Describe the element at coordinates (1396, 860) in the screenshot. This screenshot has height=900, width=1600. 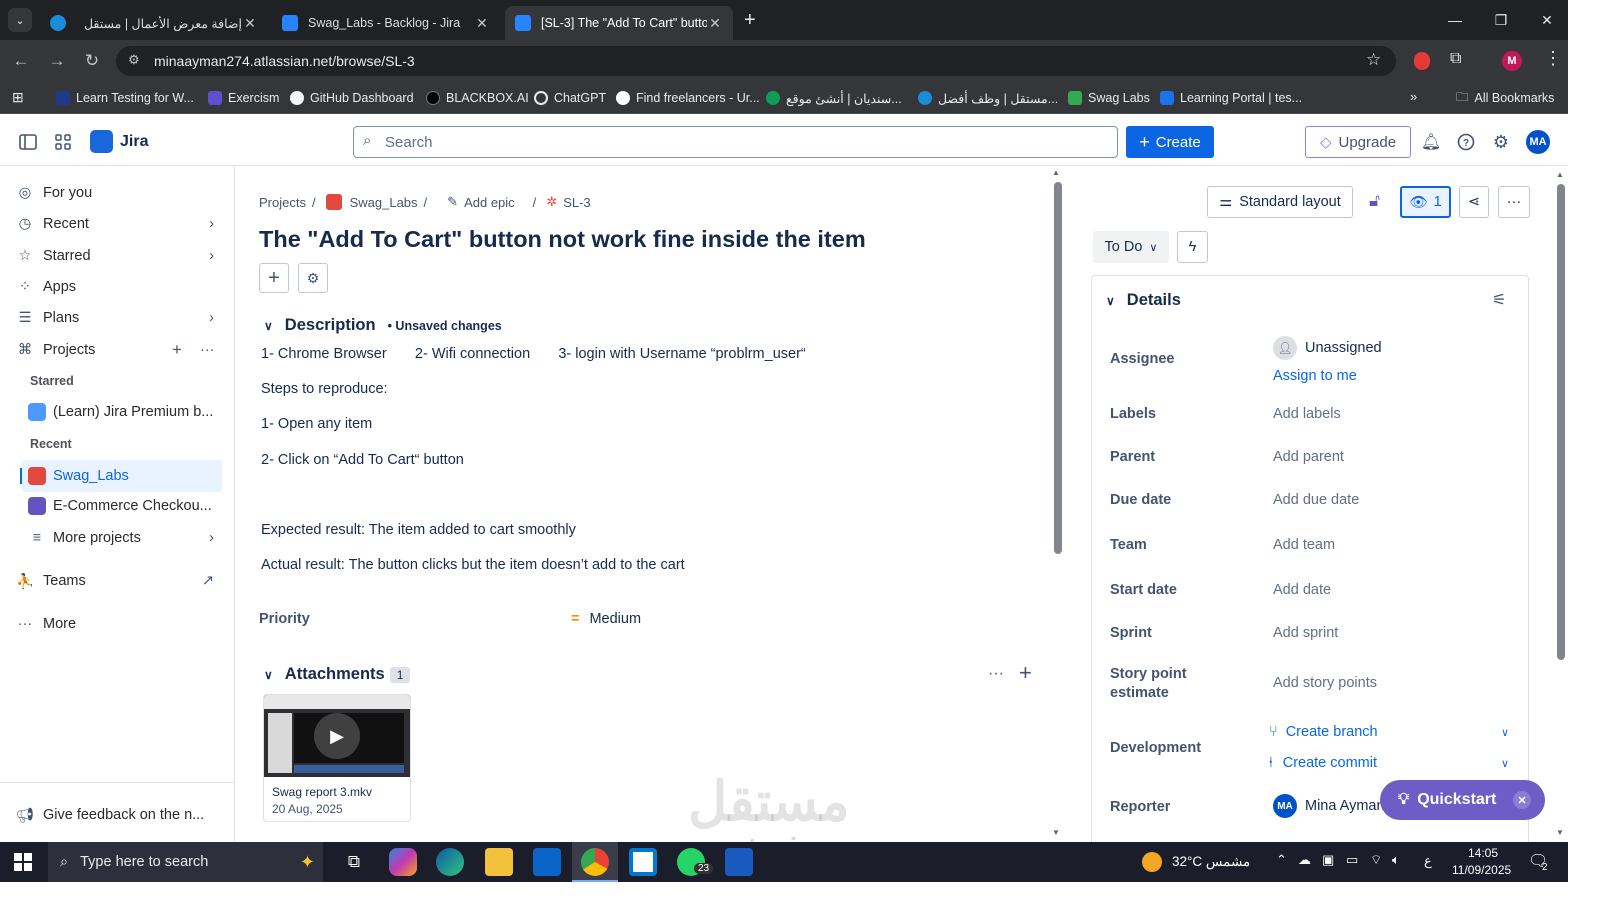
I see `volume-icon: 🔈︎` at that location.